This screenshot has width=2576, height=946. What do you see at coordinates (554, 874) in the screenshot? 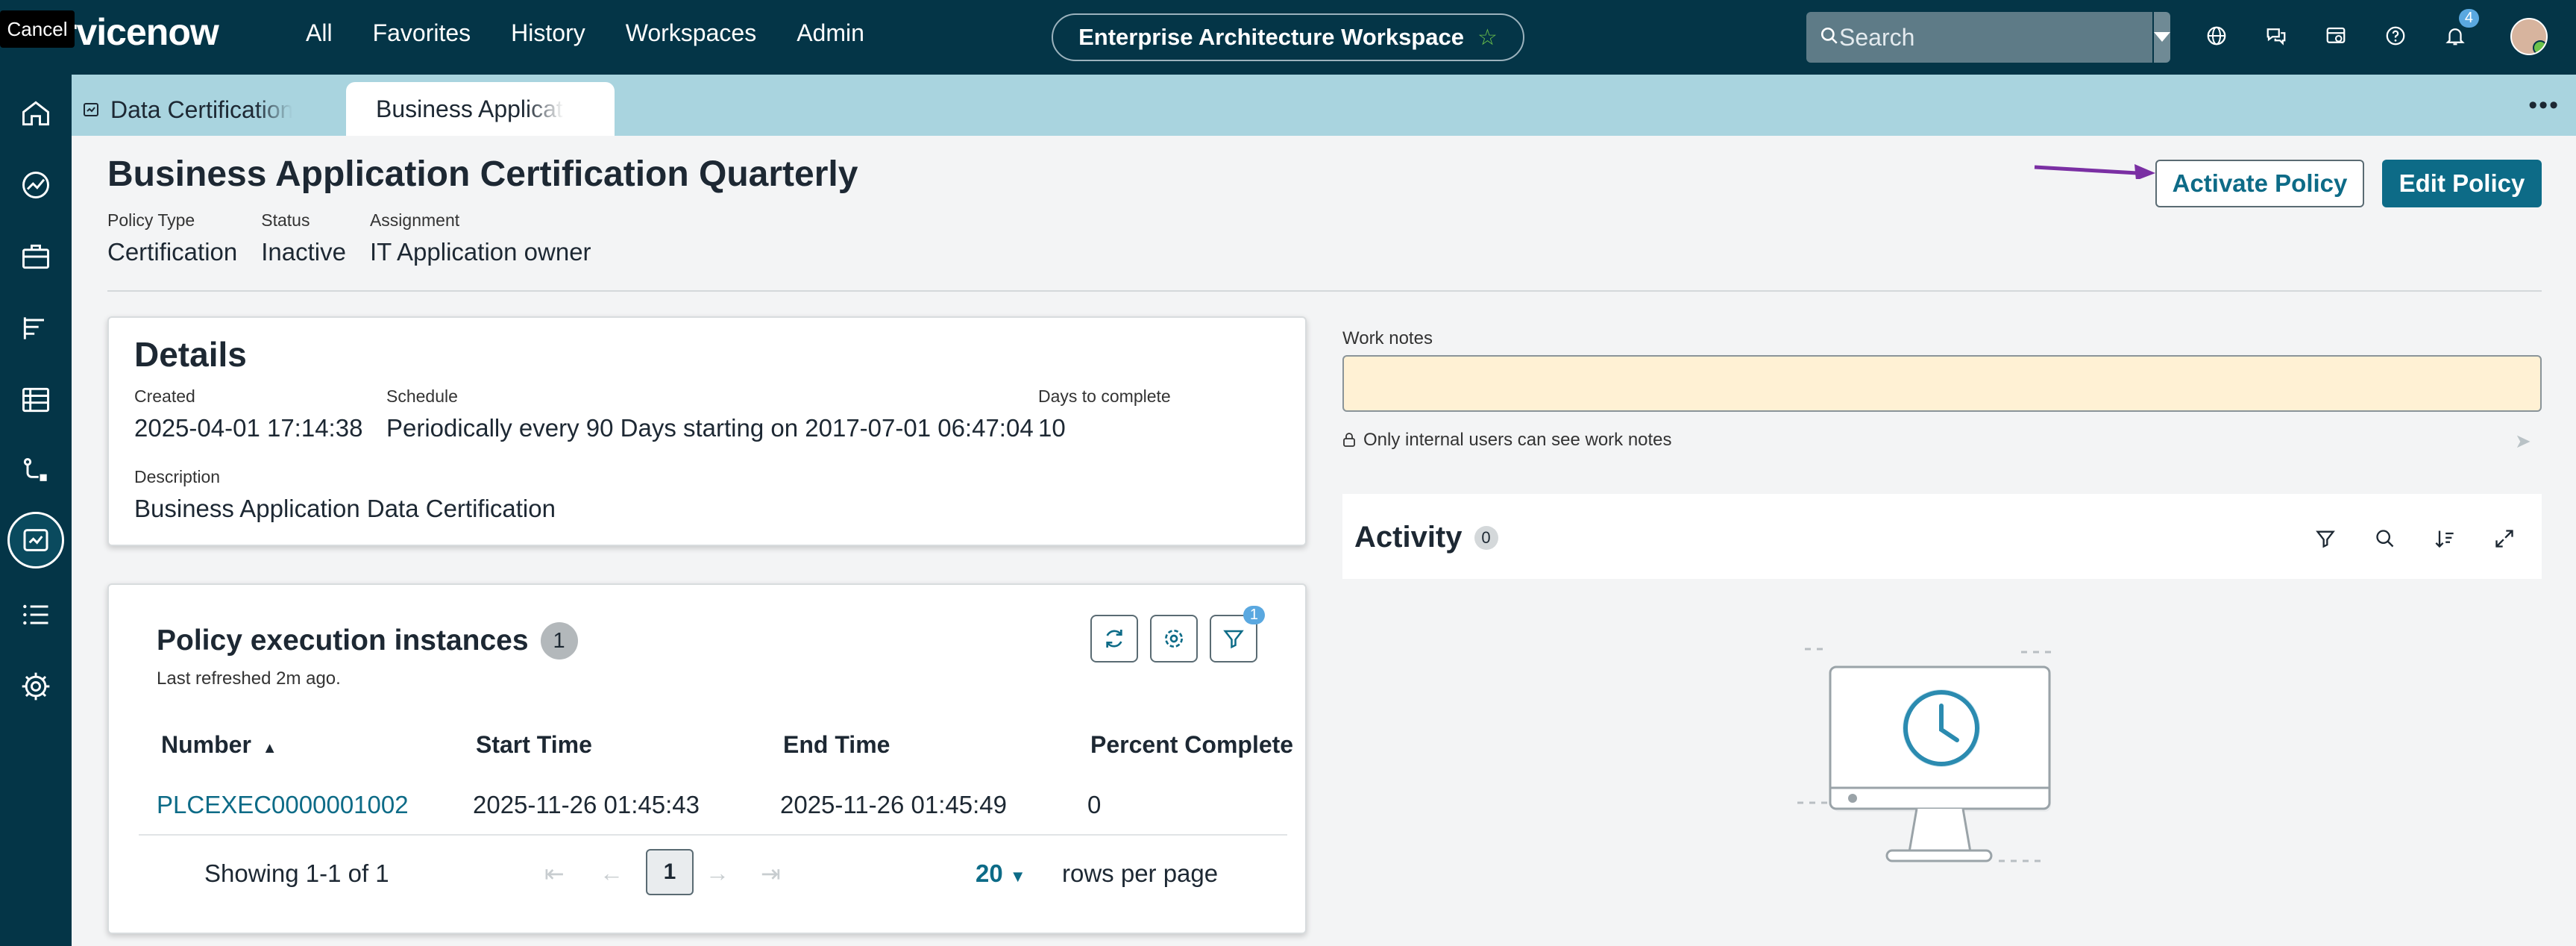
I see `first-page-icon: ⇤` at bounding box center [554, 874].